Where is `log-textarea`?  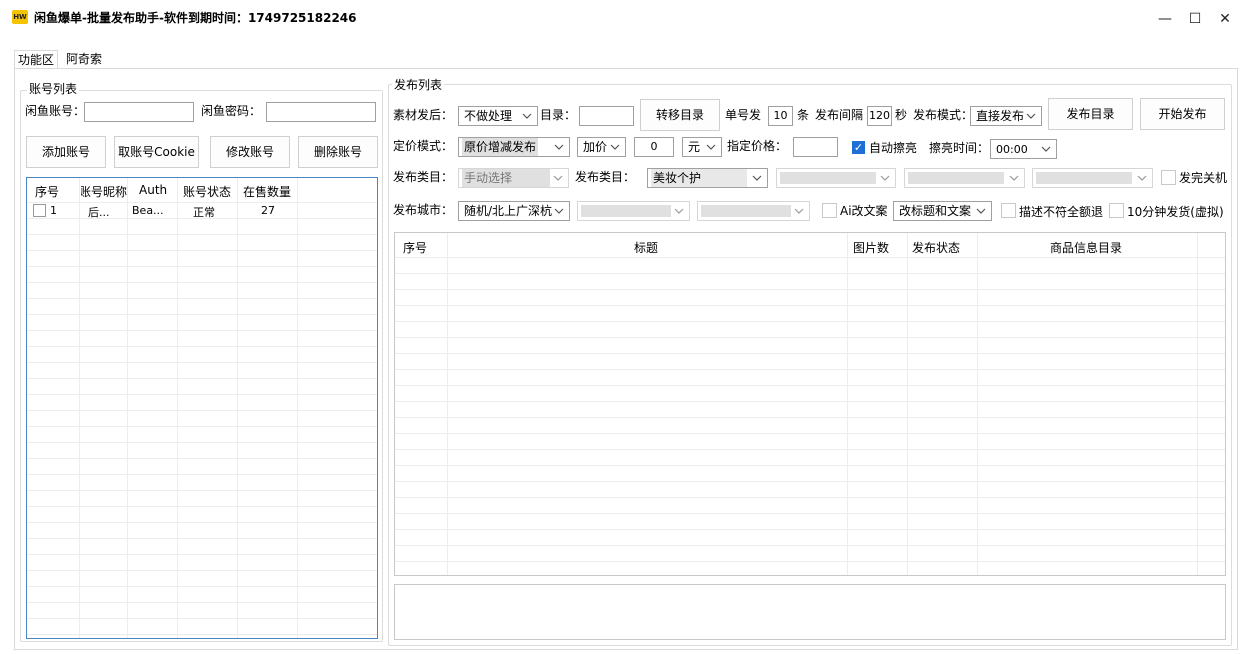
log-textarea is located at coordinates (810, 612).